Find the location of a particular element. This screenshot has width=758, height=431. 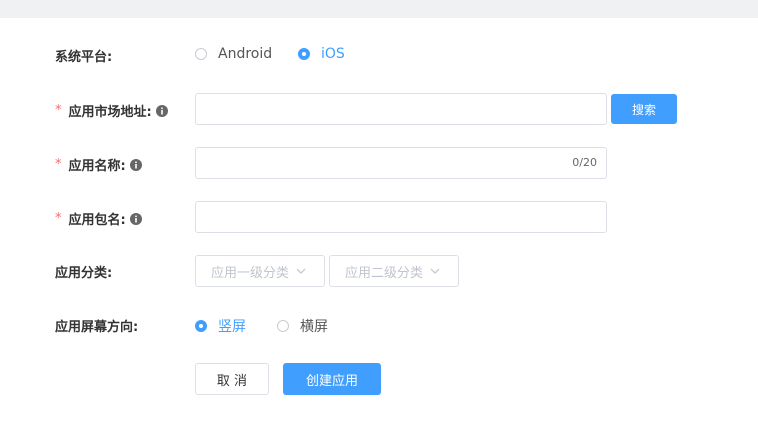

secondary-category-placeholder: 应用二级分类 is located at coordinates (384, 273).